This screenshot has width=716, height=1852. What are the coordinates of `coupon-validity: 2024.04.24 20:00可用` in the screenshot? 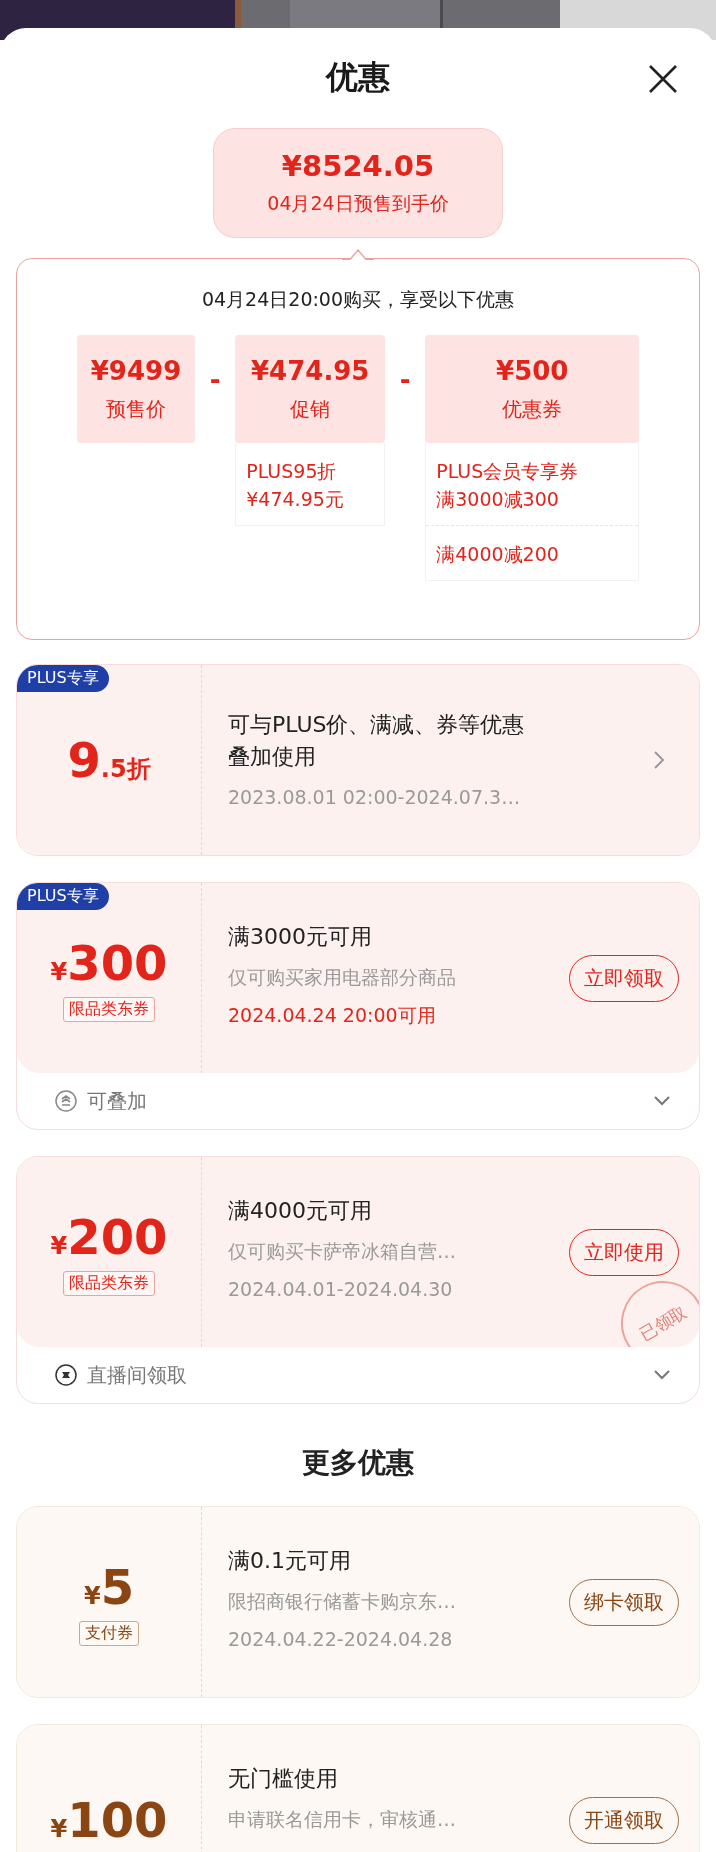 It's located at (332, 1015).